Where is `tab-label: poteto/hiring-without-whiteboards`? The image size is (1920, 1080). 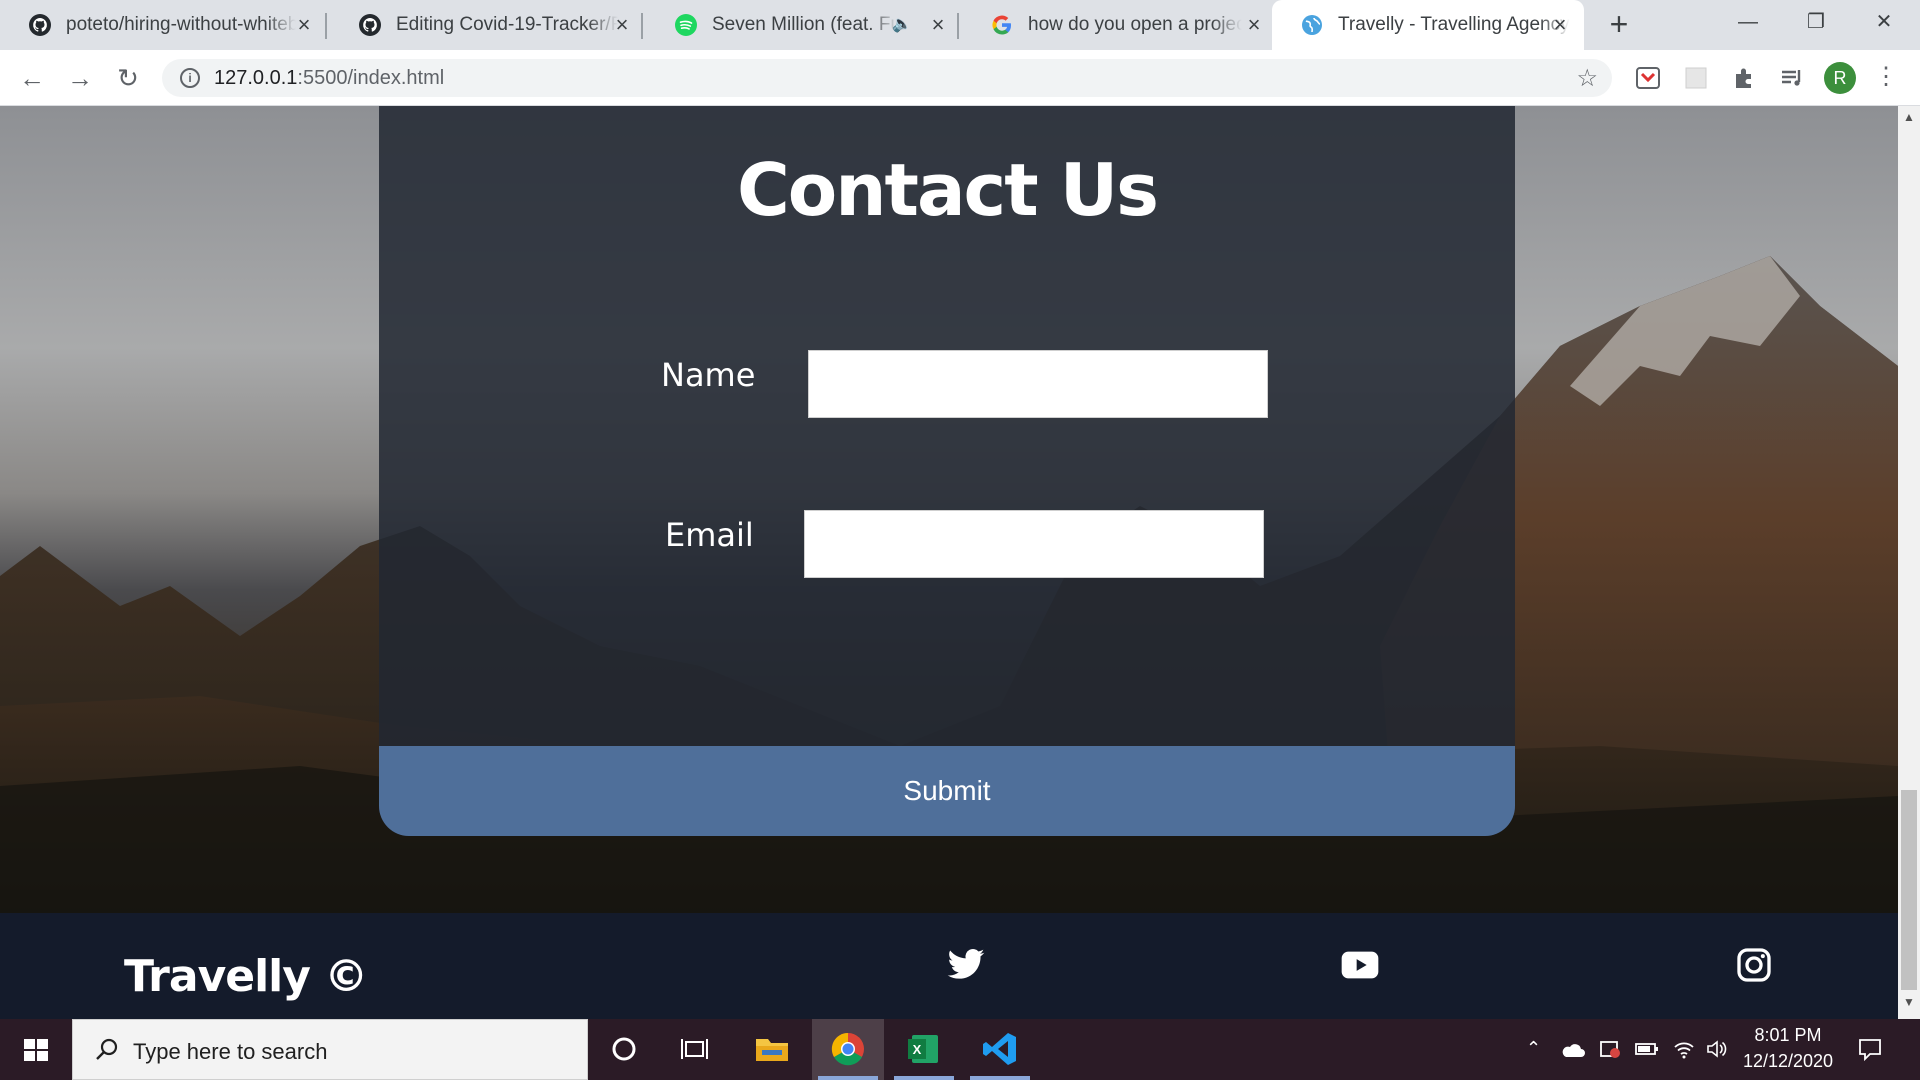 tab-label: poteto/hiring-without-whiteboards is located at coordinates (181, 25).